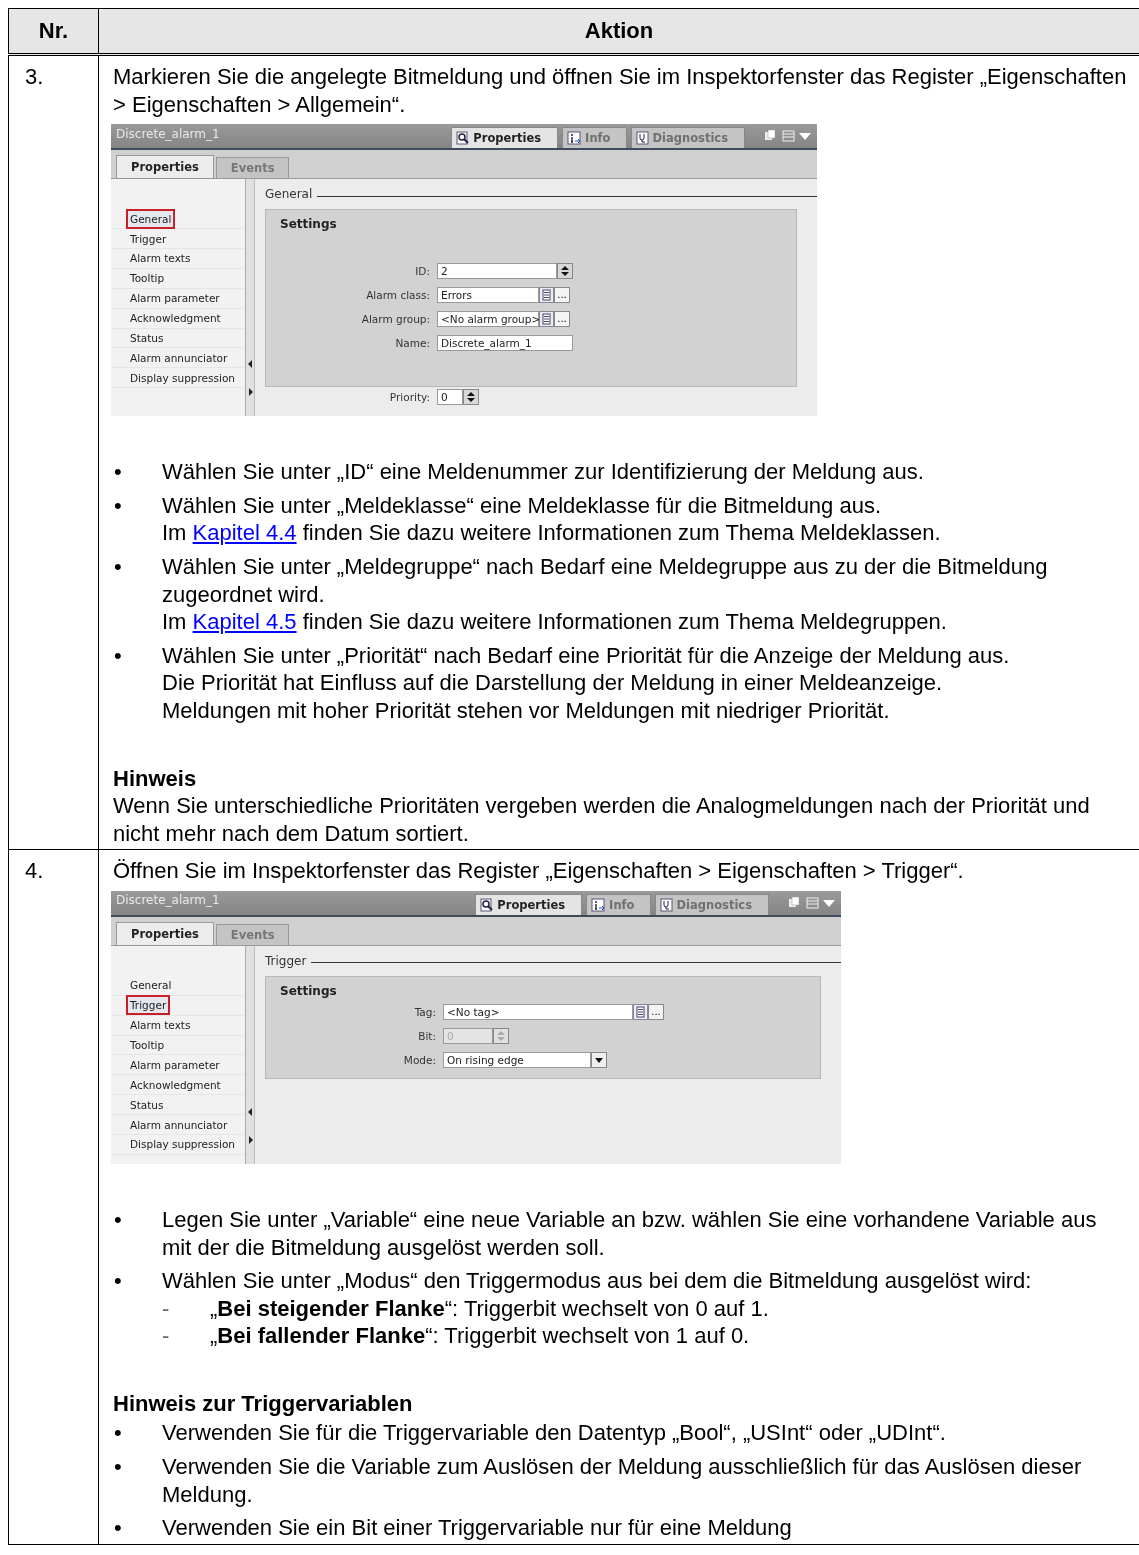  I want to click on bullet-text: Wählen Sie unter „Meldeklasse“ eine Meldeklasse für die Bitmeldung aus., so click(522, 505).